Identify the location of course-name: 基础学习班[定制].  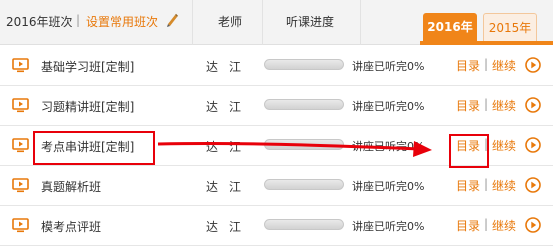
(87, 66).